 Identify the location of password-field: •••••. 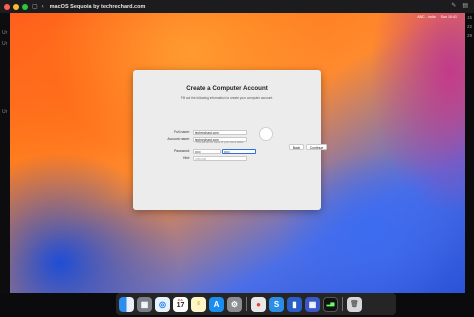
(207, 151).